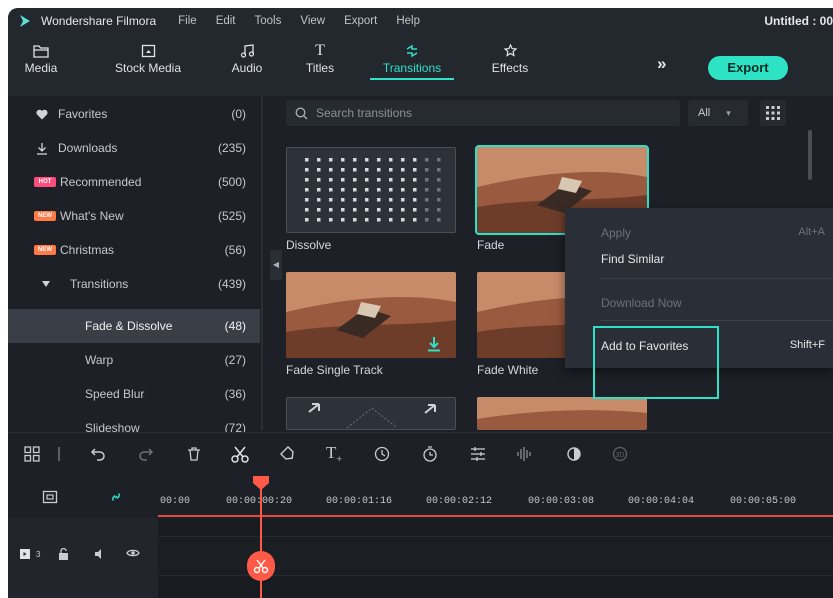 The width and height of the screenshot is (833, 598). I want to click on tab-titles: T Titles, so click(320, 58).